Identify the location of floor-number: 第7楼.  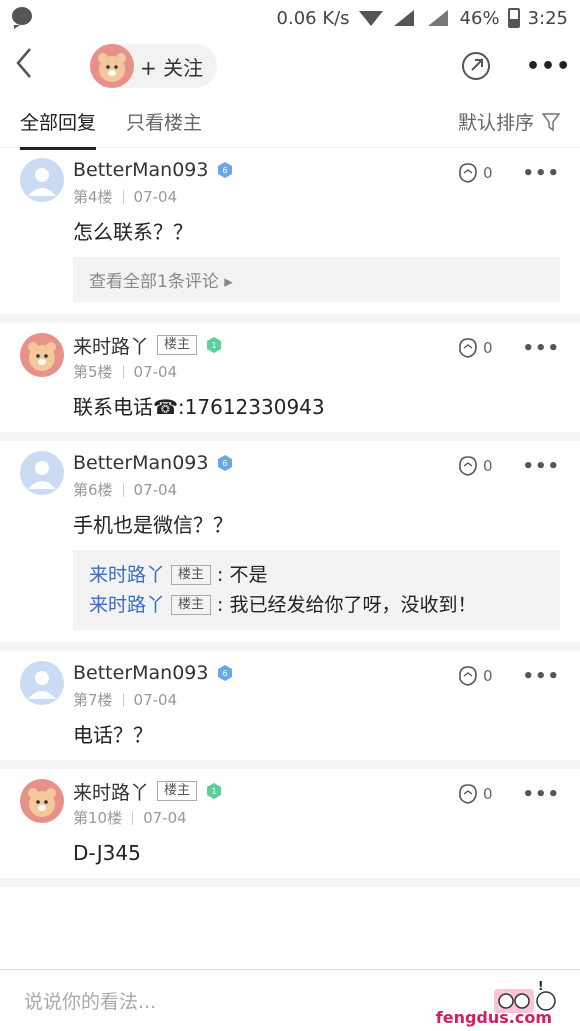
(93, 700).